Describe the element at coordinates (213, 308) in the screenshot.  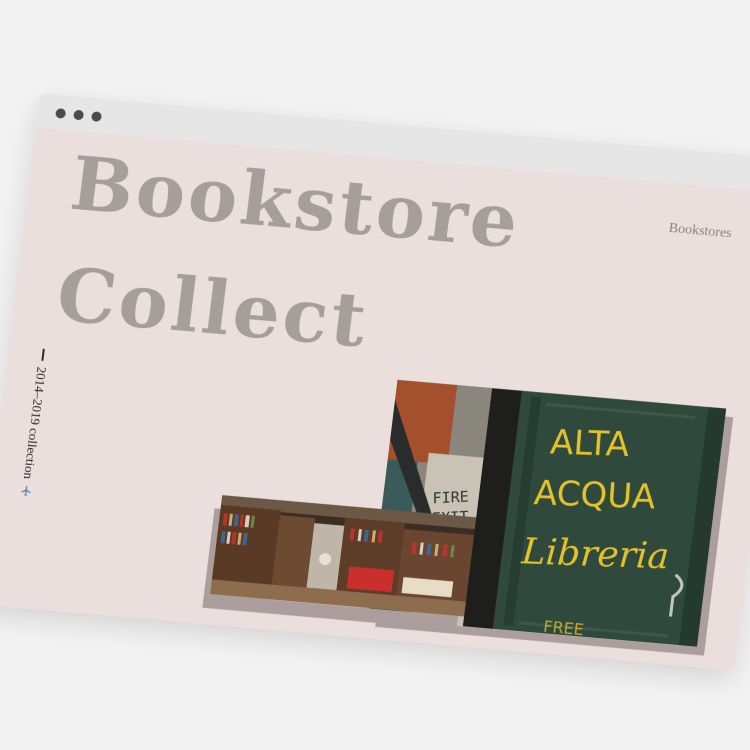
I see `page-title-line-2: Collect` at that location.